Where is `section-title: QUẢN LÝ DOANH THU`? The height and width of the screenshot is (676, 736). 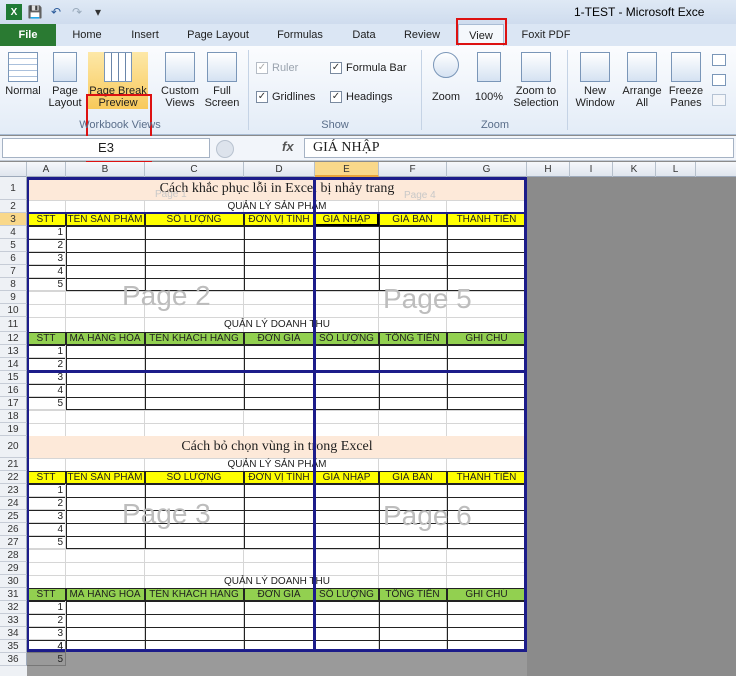
section-title: QUẢN LÝ DOANH THU is located at coordinates (277, 324).